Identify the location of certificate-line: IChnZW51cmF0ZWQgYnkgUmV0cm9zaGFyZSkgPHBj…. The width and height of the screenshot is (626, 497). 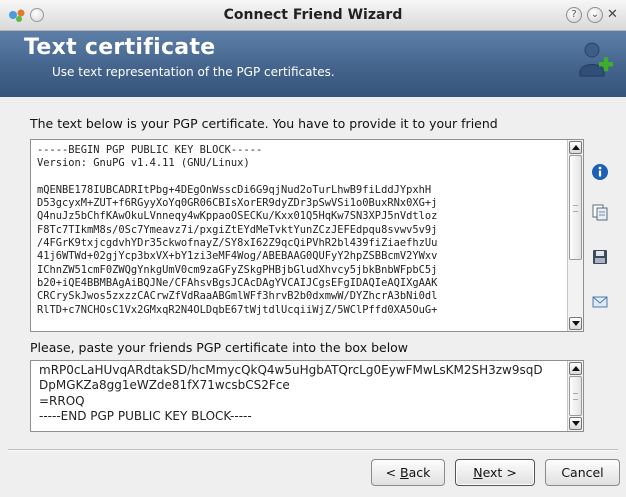
(237, 269).